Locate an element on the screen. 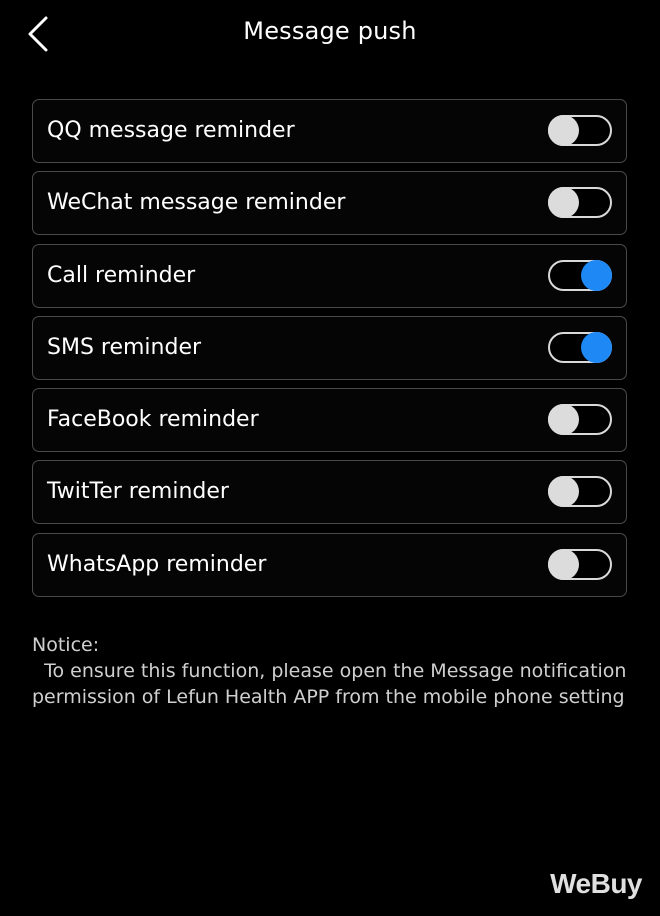 This screenshot has height=916, width=660. reminder-toggle-sms is located at coordinates (580, 347).